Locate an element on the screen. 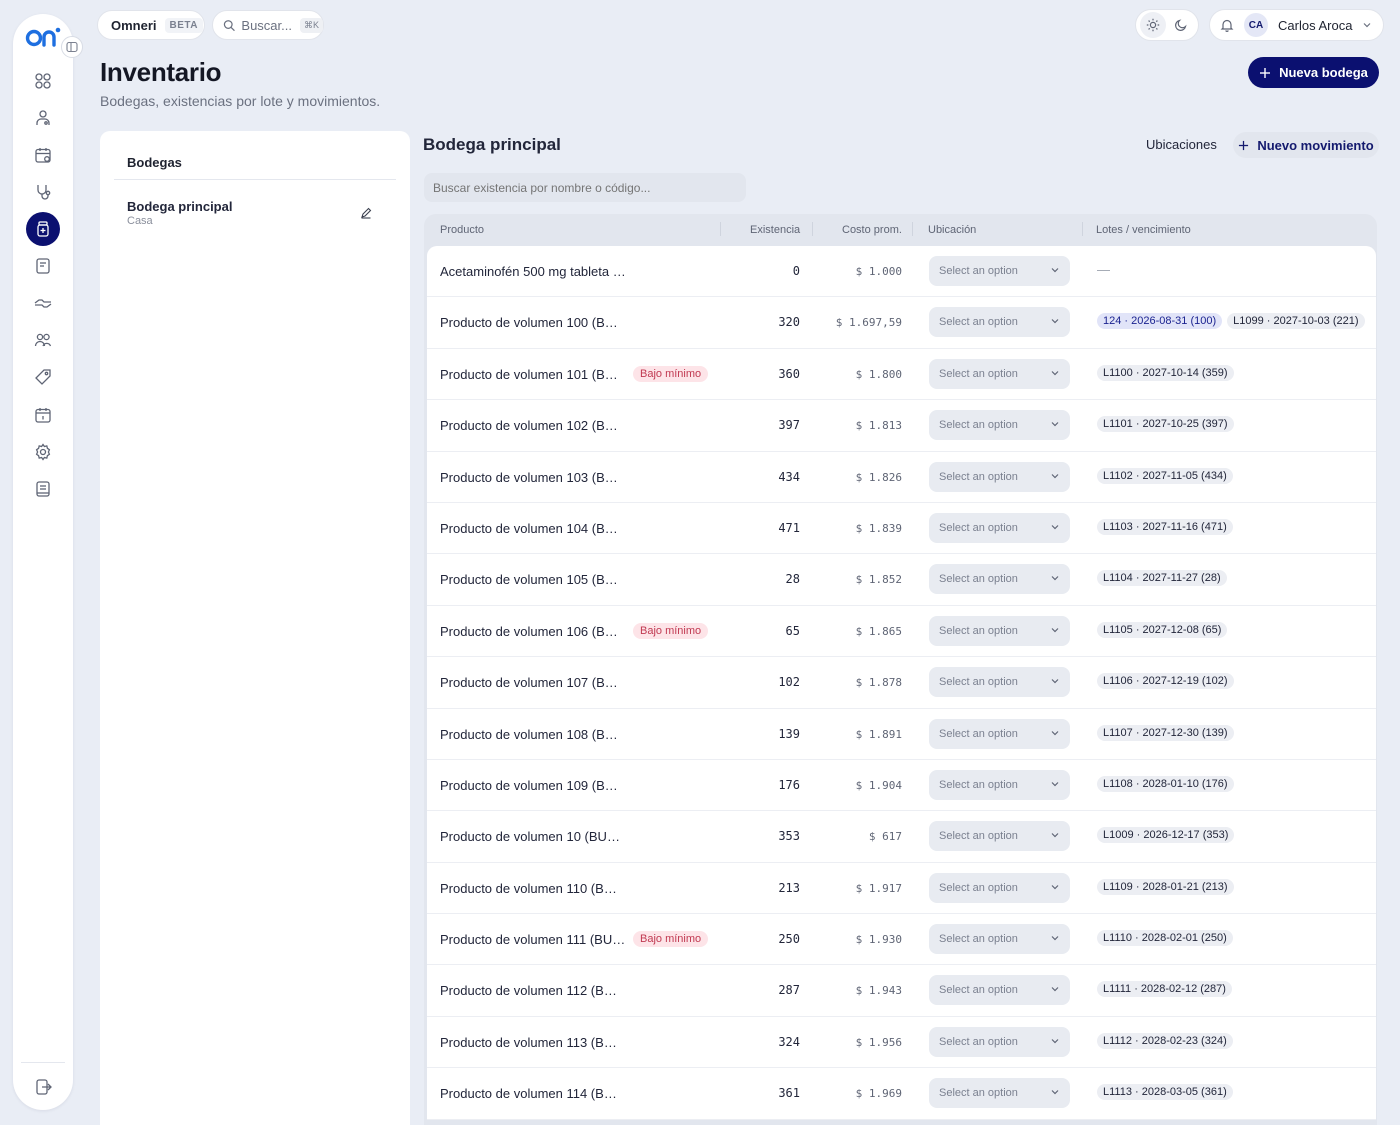 The width and height of the screenshot is (1400, 1125). user-menu: CA Carlos Aroca is located at coordinates (1296, 25).